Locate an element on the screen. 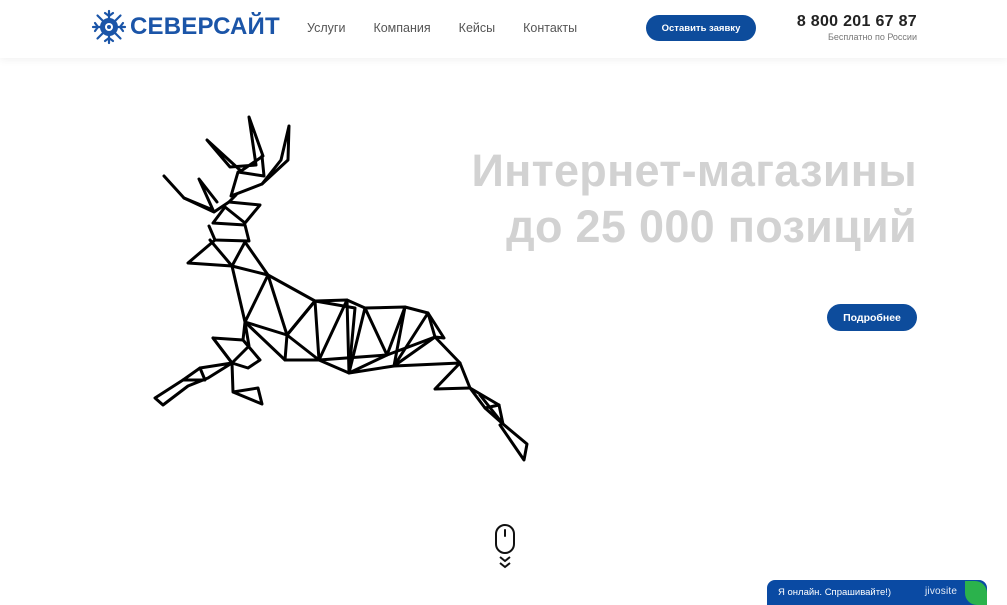 Image resolution: width=1007 pixels, height=605 pixels. nav-item-services: Услуги is located at coordinates (326, 28).